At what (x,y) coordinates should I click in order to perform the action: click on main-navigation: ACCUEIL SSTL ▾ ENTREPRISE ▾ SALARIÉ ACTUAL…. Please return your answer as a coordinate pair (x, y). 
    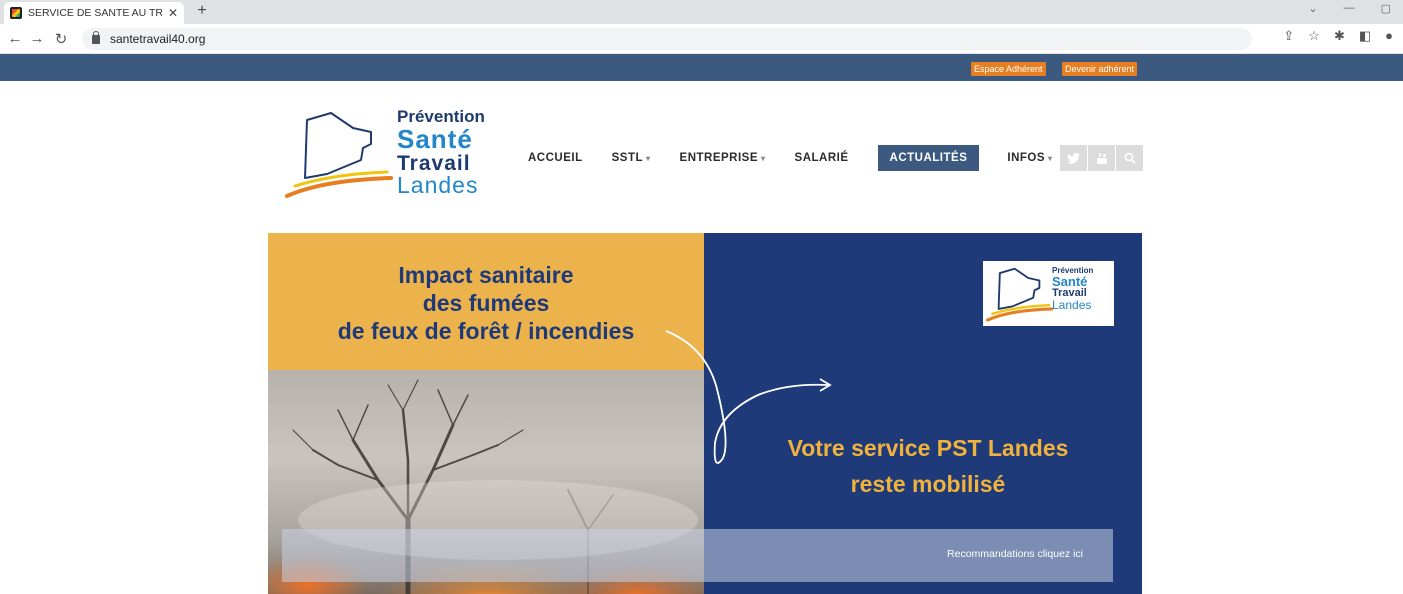
    Looking at the image, I should click on (805, 158).